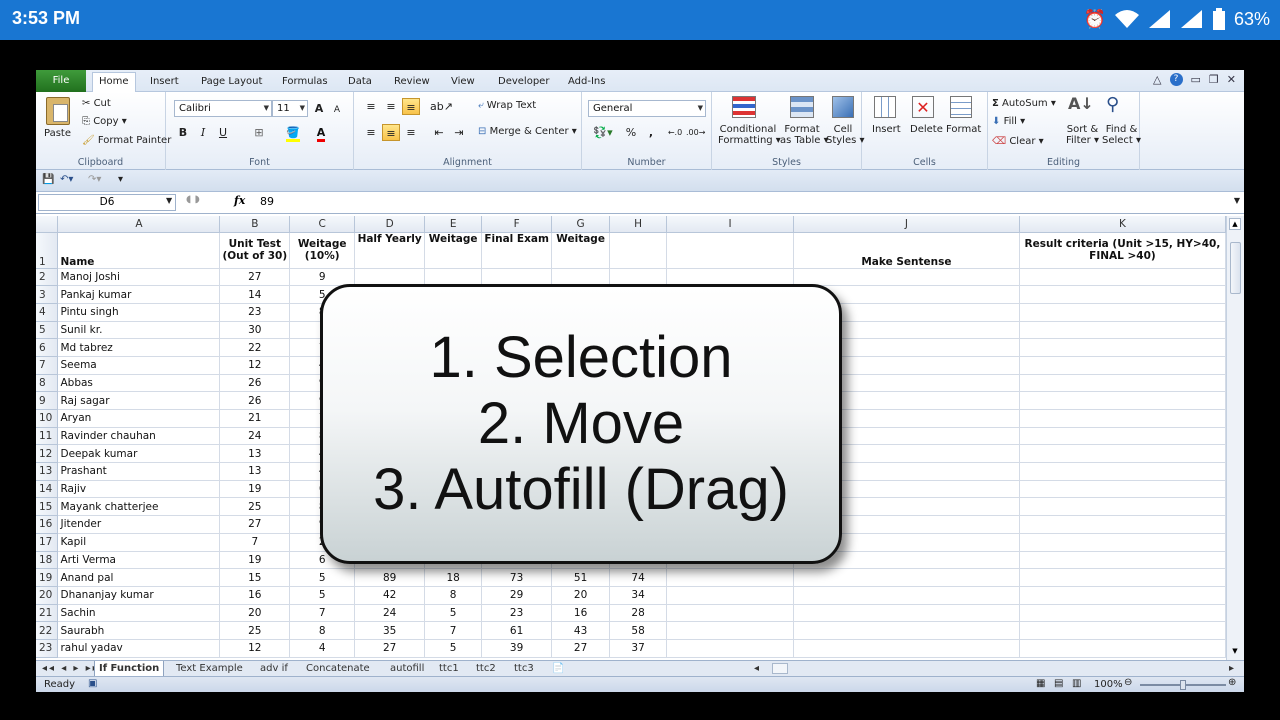  Describe the element at coordinates (139, 542) in the screenshot. I see `cell: Kapil` at that location.